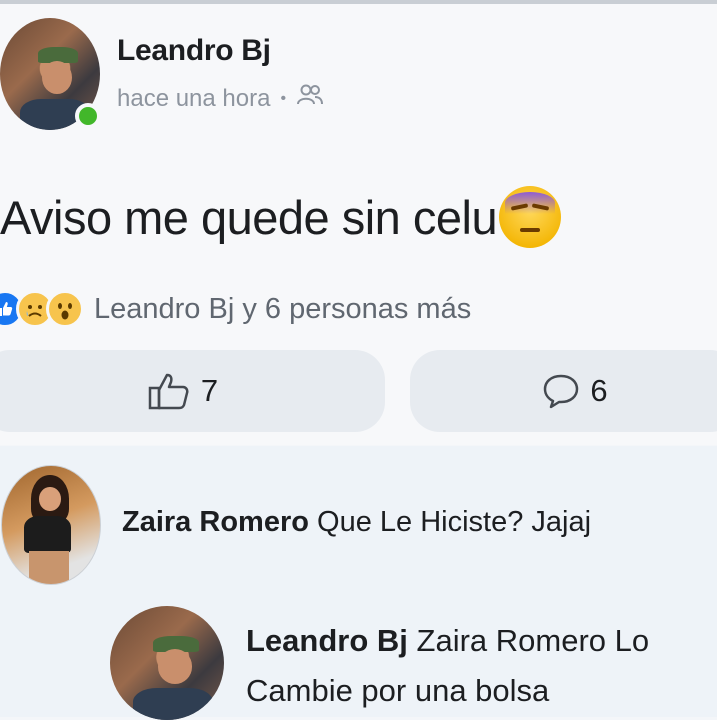 This screenshot has height=720, width=717. What do you see at coordinates (530, 217) in the screenshot?
I see `weary-face-emoji` at bounding box center [530, 217].